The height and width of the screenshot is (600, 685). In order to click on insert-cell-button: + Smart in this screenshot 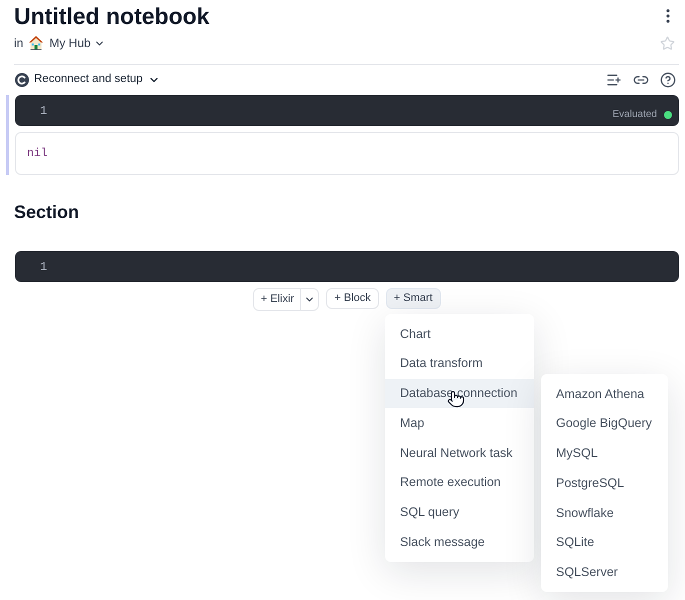, I will do `click(413, 298)`.